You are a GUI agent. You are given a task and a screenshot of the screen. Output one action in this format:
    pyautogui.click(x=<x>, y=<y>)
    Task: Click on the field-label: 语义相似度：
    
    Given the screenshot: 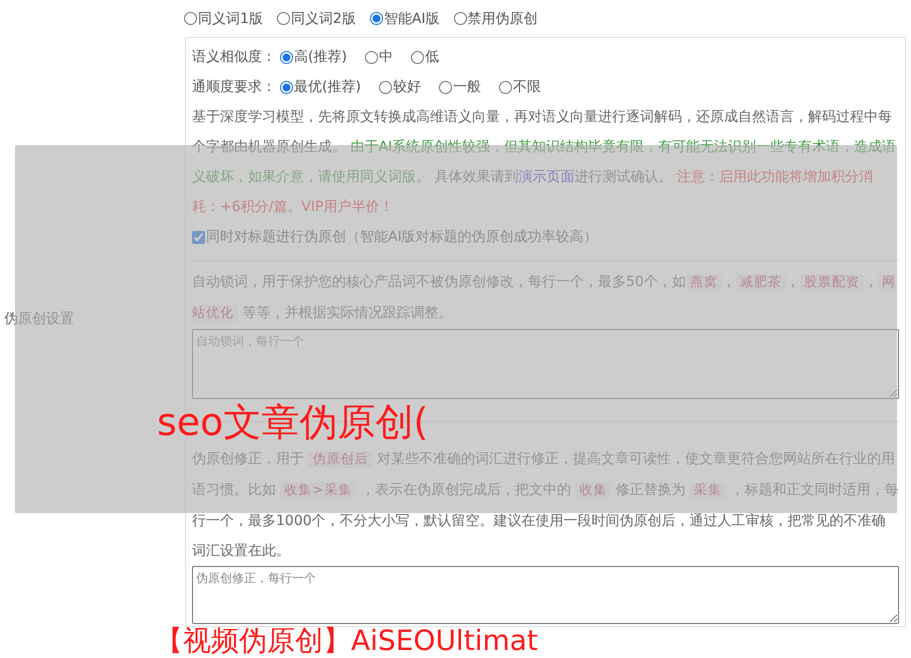 What is the action you would take?
    pyautogui.click(x=234, y=57)
    